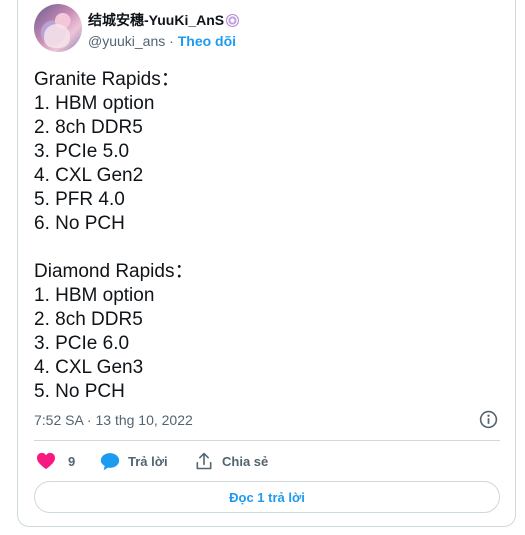  Describe the element at coordinates (79, 199) in the screenshot. I see `tweet-line: 5. PFR 4.0` at that location.